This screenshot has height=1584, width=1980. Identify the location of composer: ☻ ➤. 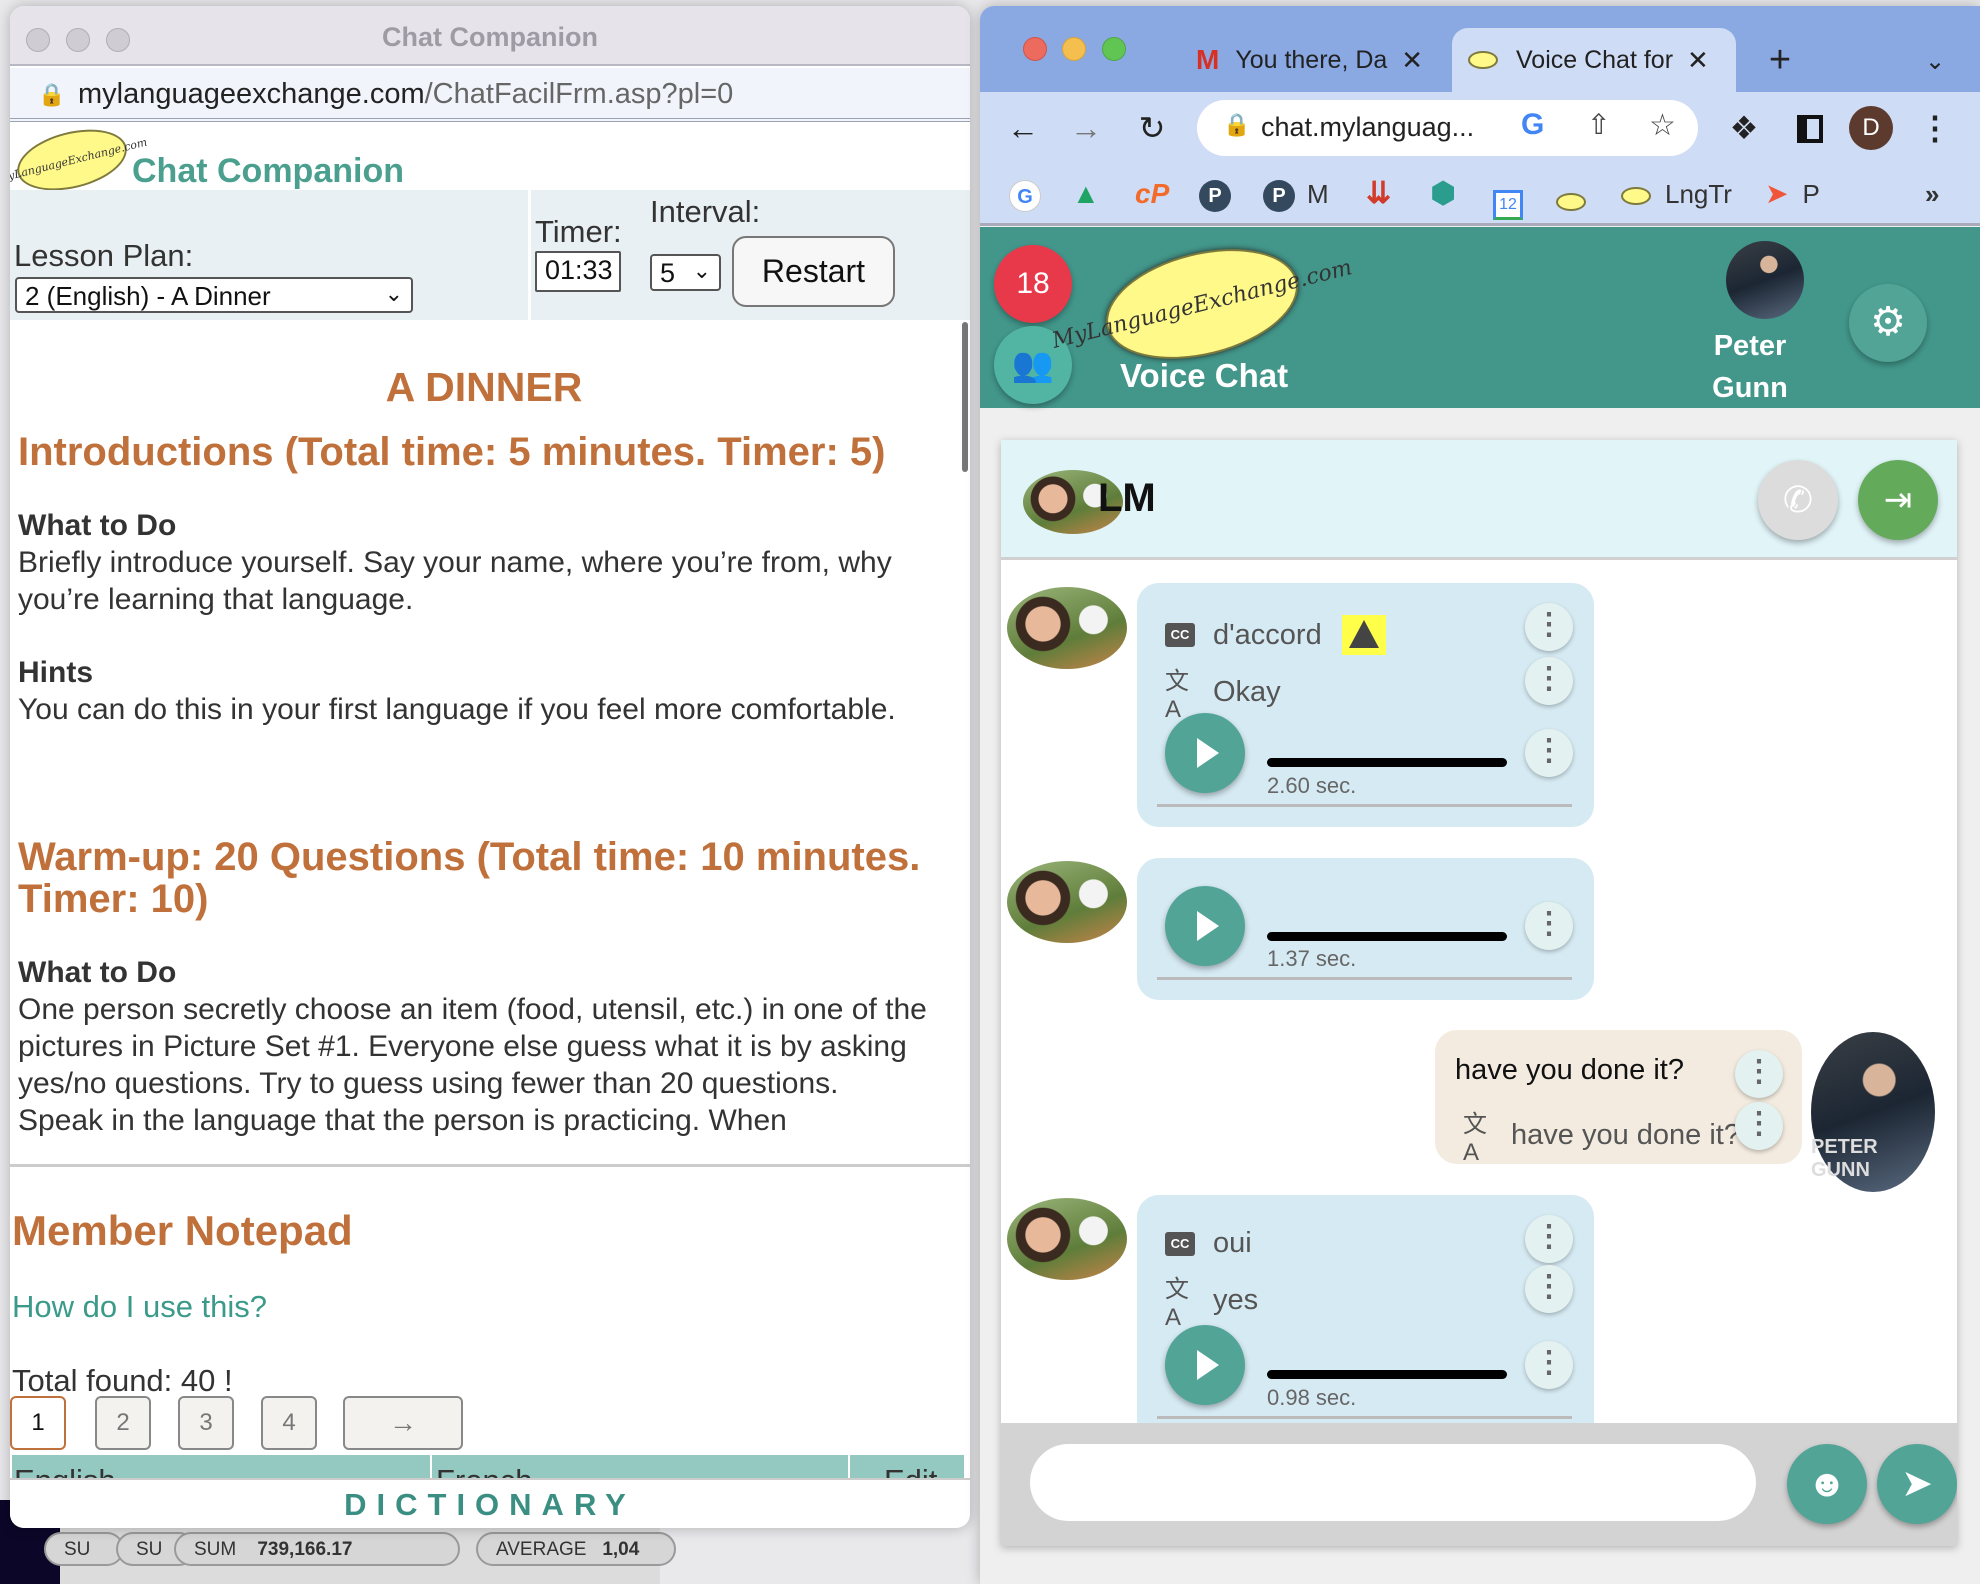
(1479, 1484).